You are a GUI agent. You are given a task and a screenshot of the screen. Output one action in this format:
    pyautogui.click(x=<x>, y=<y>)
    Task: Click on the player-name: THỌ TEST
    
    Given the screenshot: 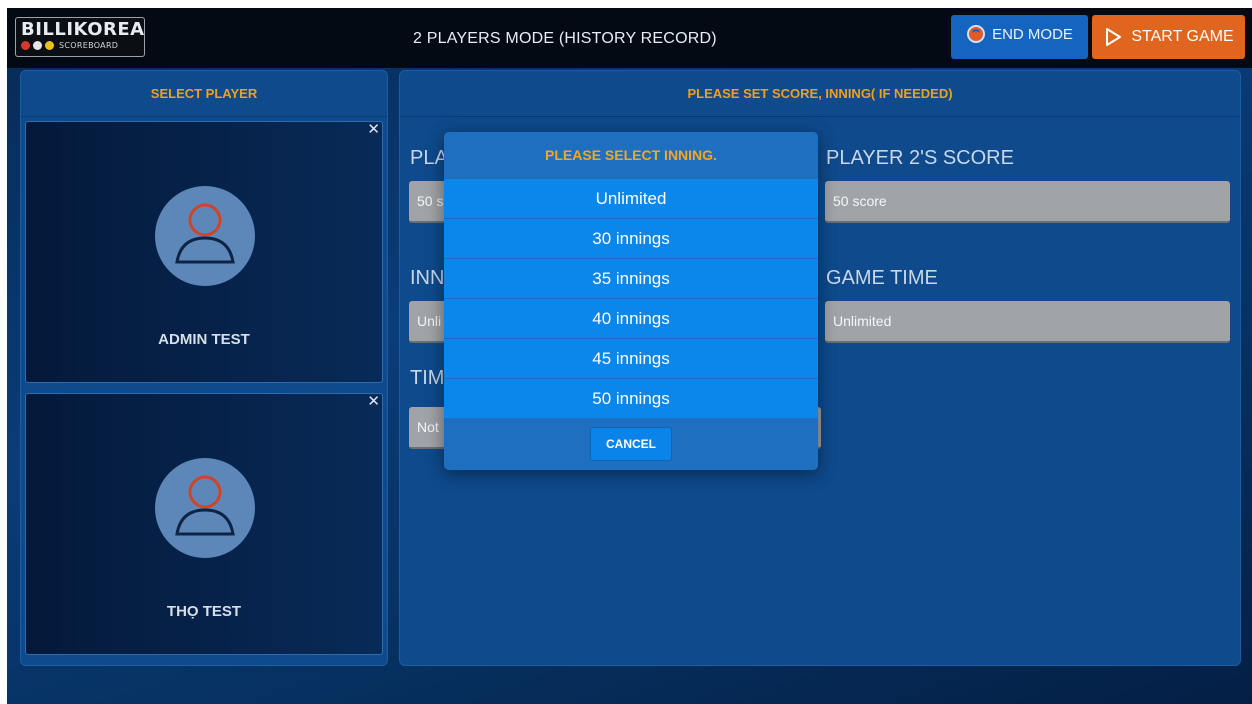 What is the action you would take?
    pyautogui.click(x=204, y=611)
    